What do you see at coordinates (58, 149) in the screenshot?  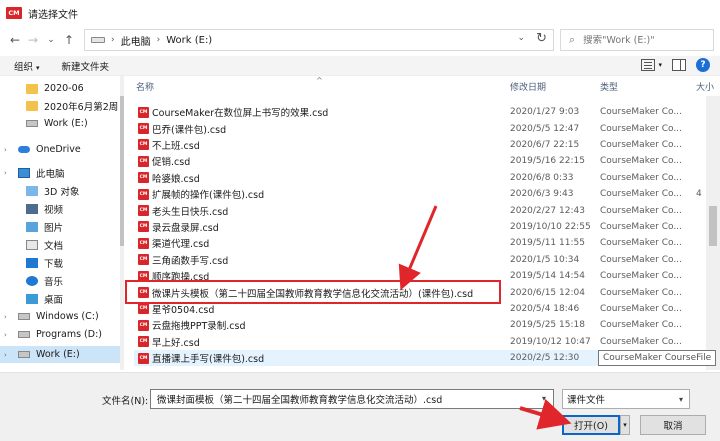 I see `sidebar-item-label: OneDrive` at bounding box center [58, 149].